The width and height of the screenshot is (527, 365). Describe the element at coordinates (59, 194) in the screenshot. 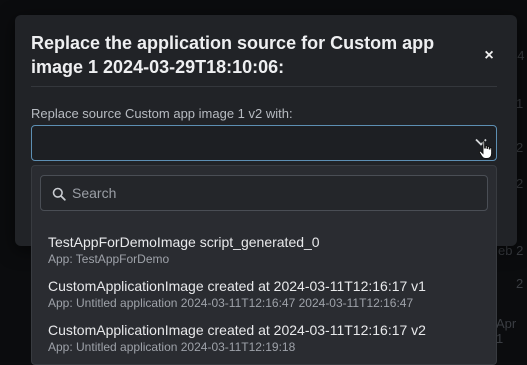

I see `search-icon` at that location.